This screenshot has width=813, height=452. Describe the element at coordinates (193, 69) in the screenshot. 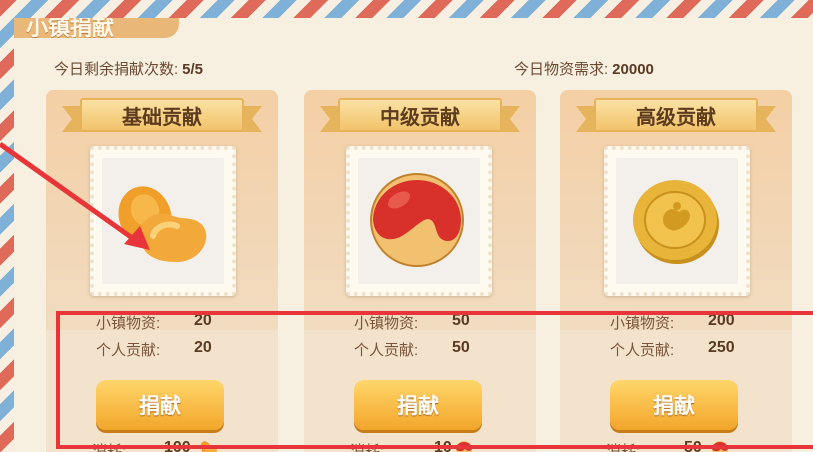

I see `remaining-value: 5/5` at that location.